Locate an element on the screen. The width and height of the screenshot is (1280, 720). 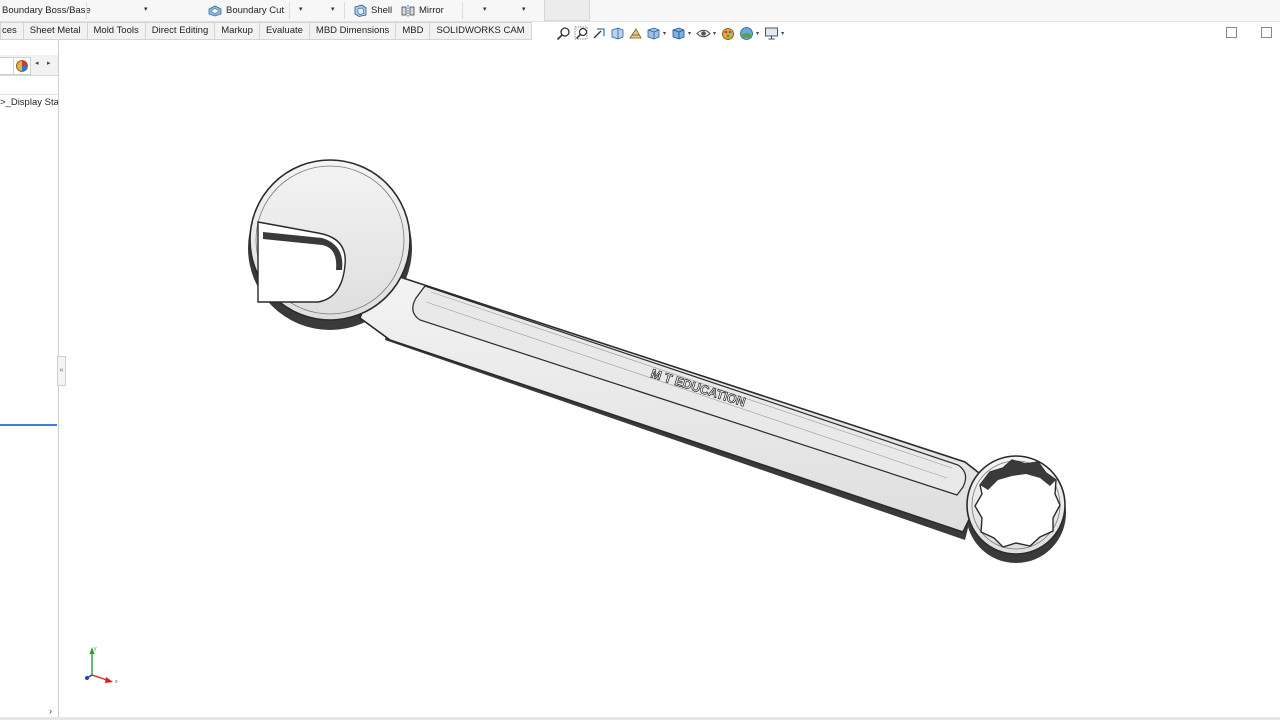
mirror-label: Mirror is located at coordinates (431, 10).